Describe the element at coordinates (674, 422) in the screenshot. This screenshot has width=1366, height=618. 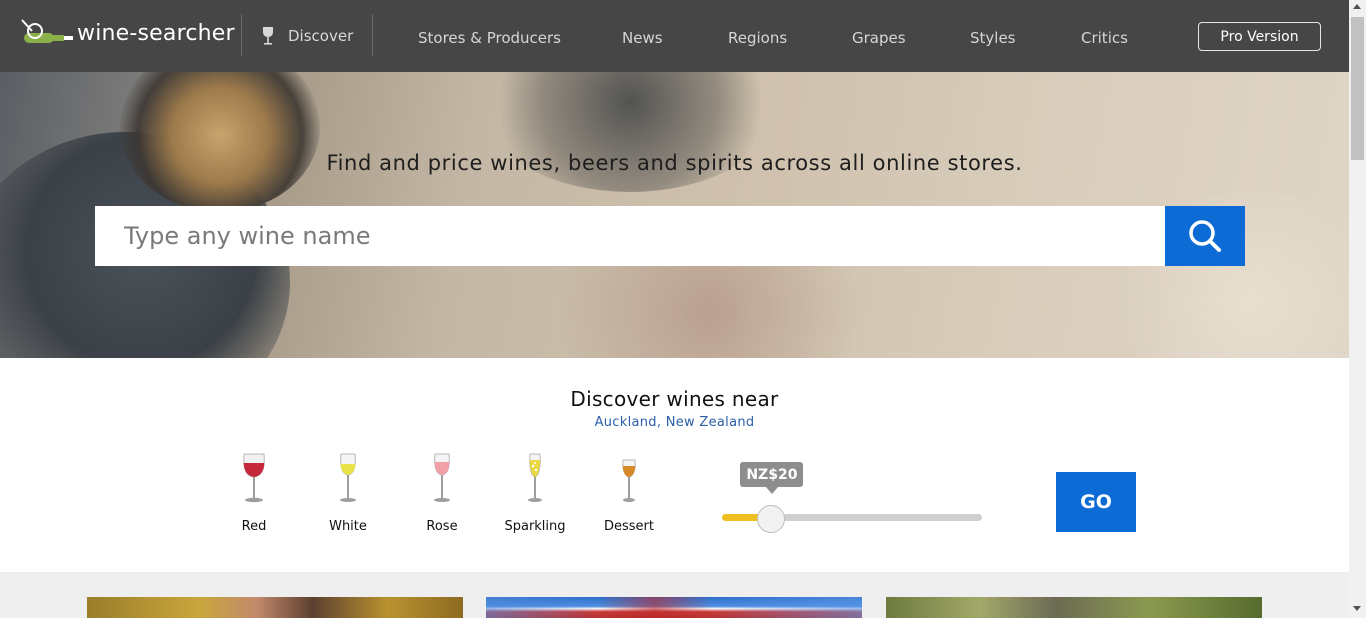
I see `discover-location-link: Auckland, New Zealand` at that location.